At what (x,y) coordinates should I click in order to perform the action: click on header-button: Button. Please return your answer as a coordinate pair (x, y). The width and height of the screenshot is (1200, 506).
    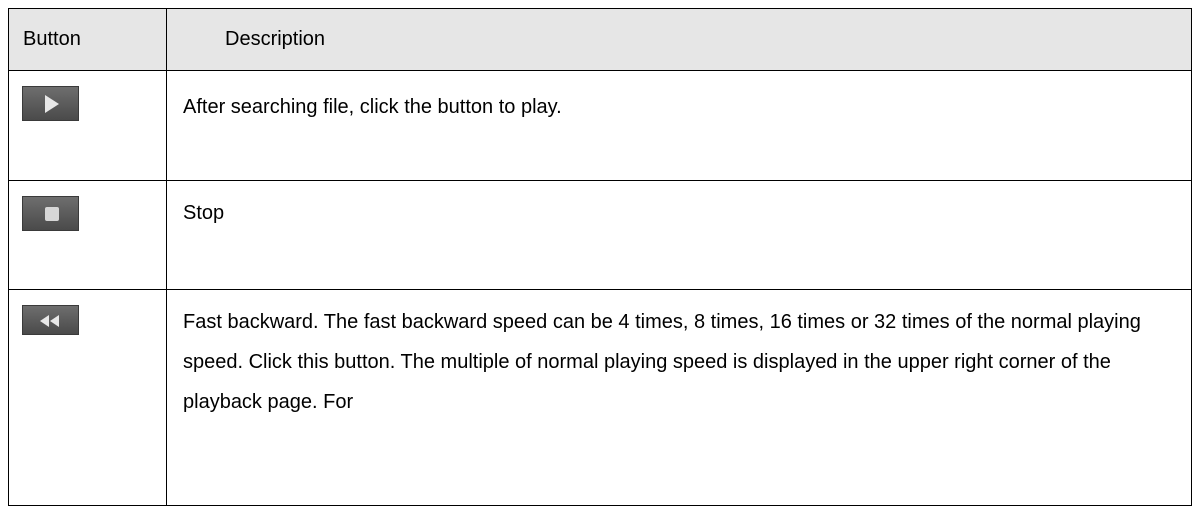
    Looking at the image, I should click on (87, 39).